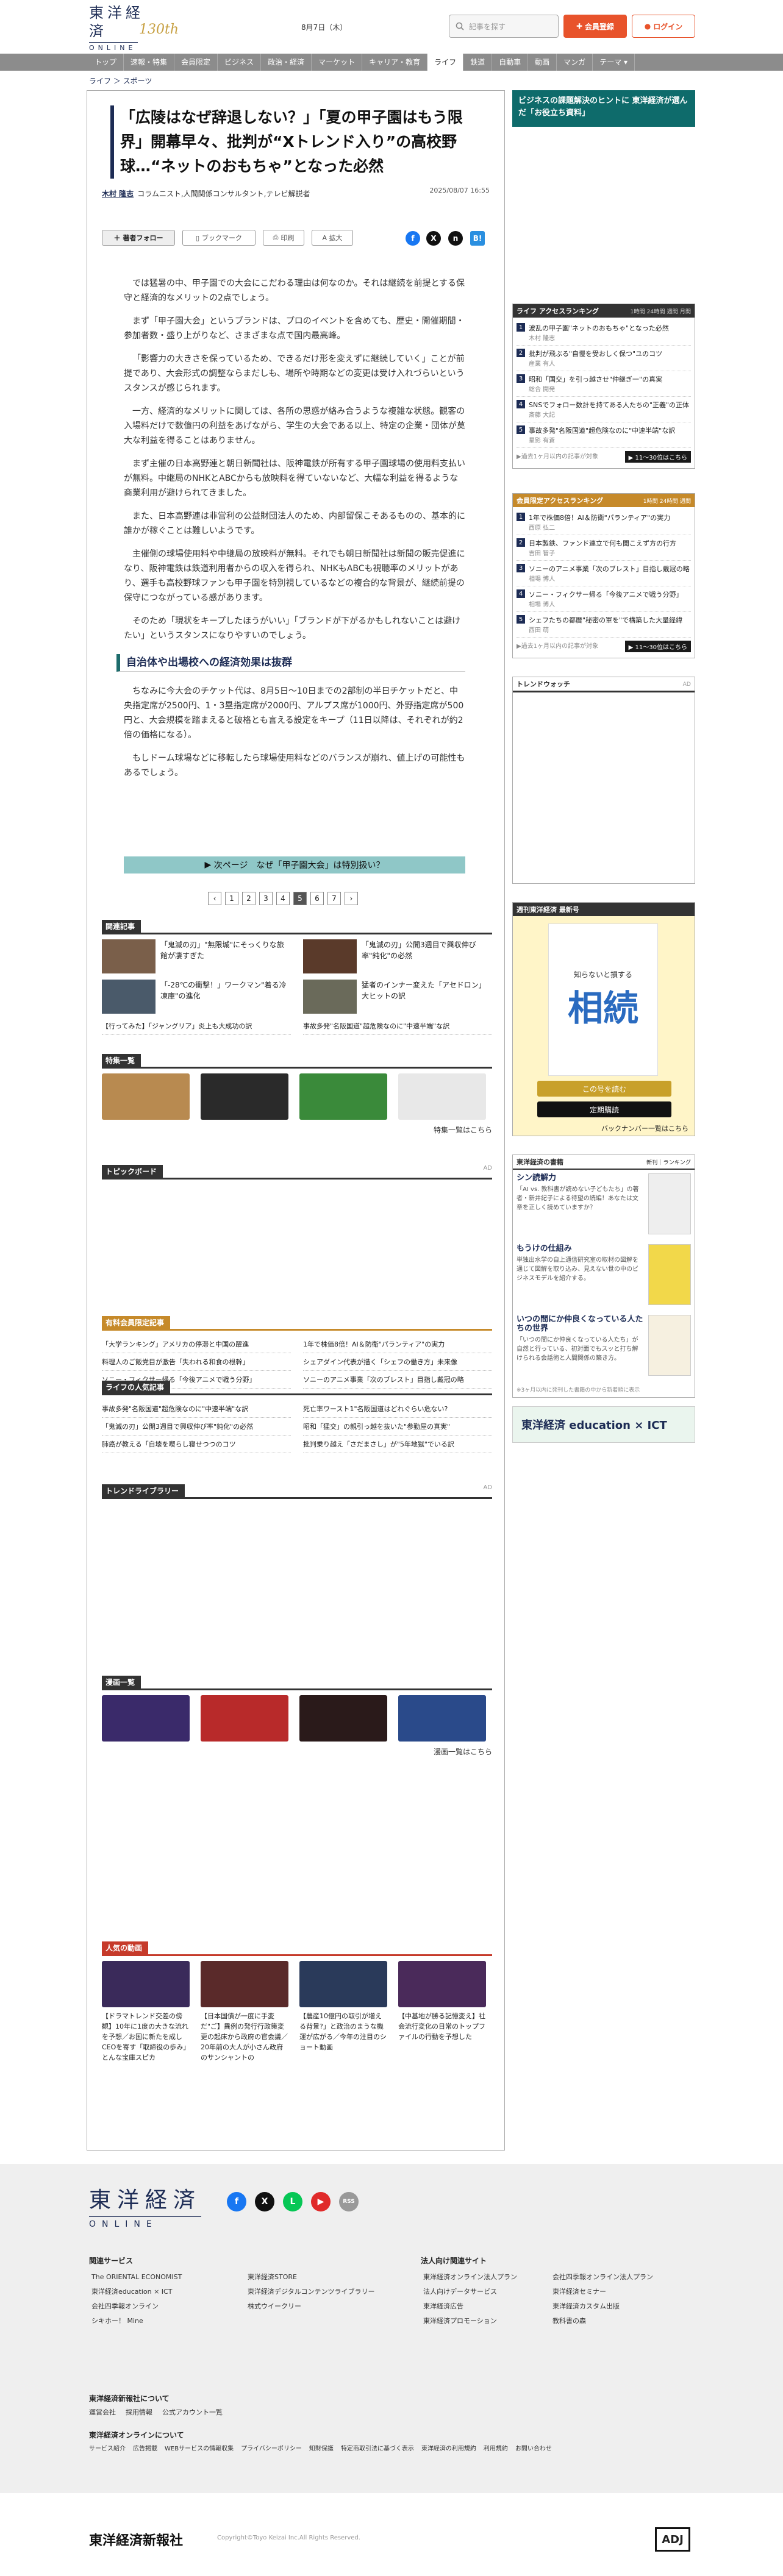 The height and width of the screenshot is (2576, 783). What do you see at coordinates (397, 1362) in the screenshot?
I see `paid-item: シェアダイン代表が描く「シェフの働き方」未来像` at bounding box center [397, 1362].